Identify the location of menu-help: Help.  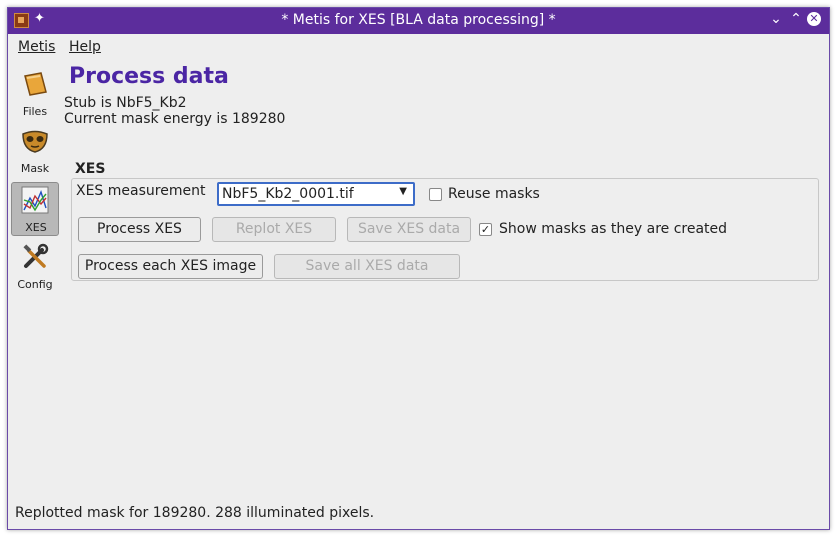
(85, 47).